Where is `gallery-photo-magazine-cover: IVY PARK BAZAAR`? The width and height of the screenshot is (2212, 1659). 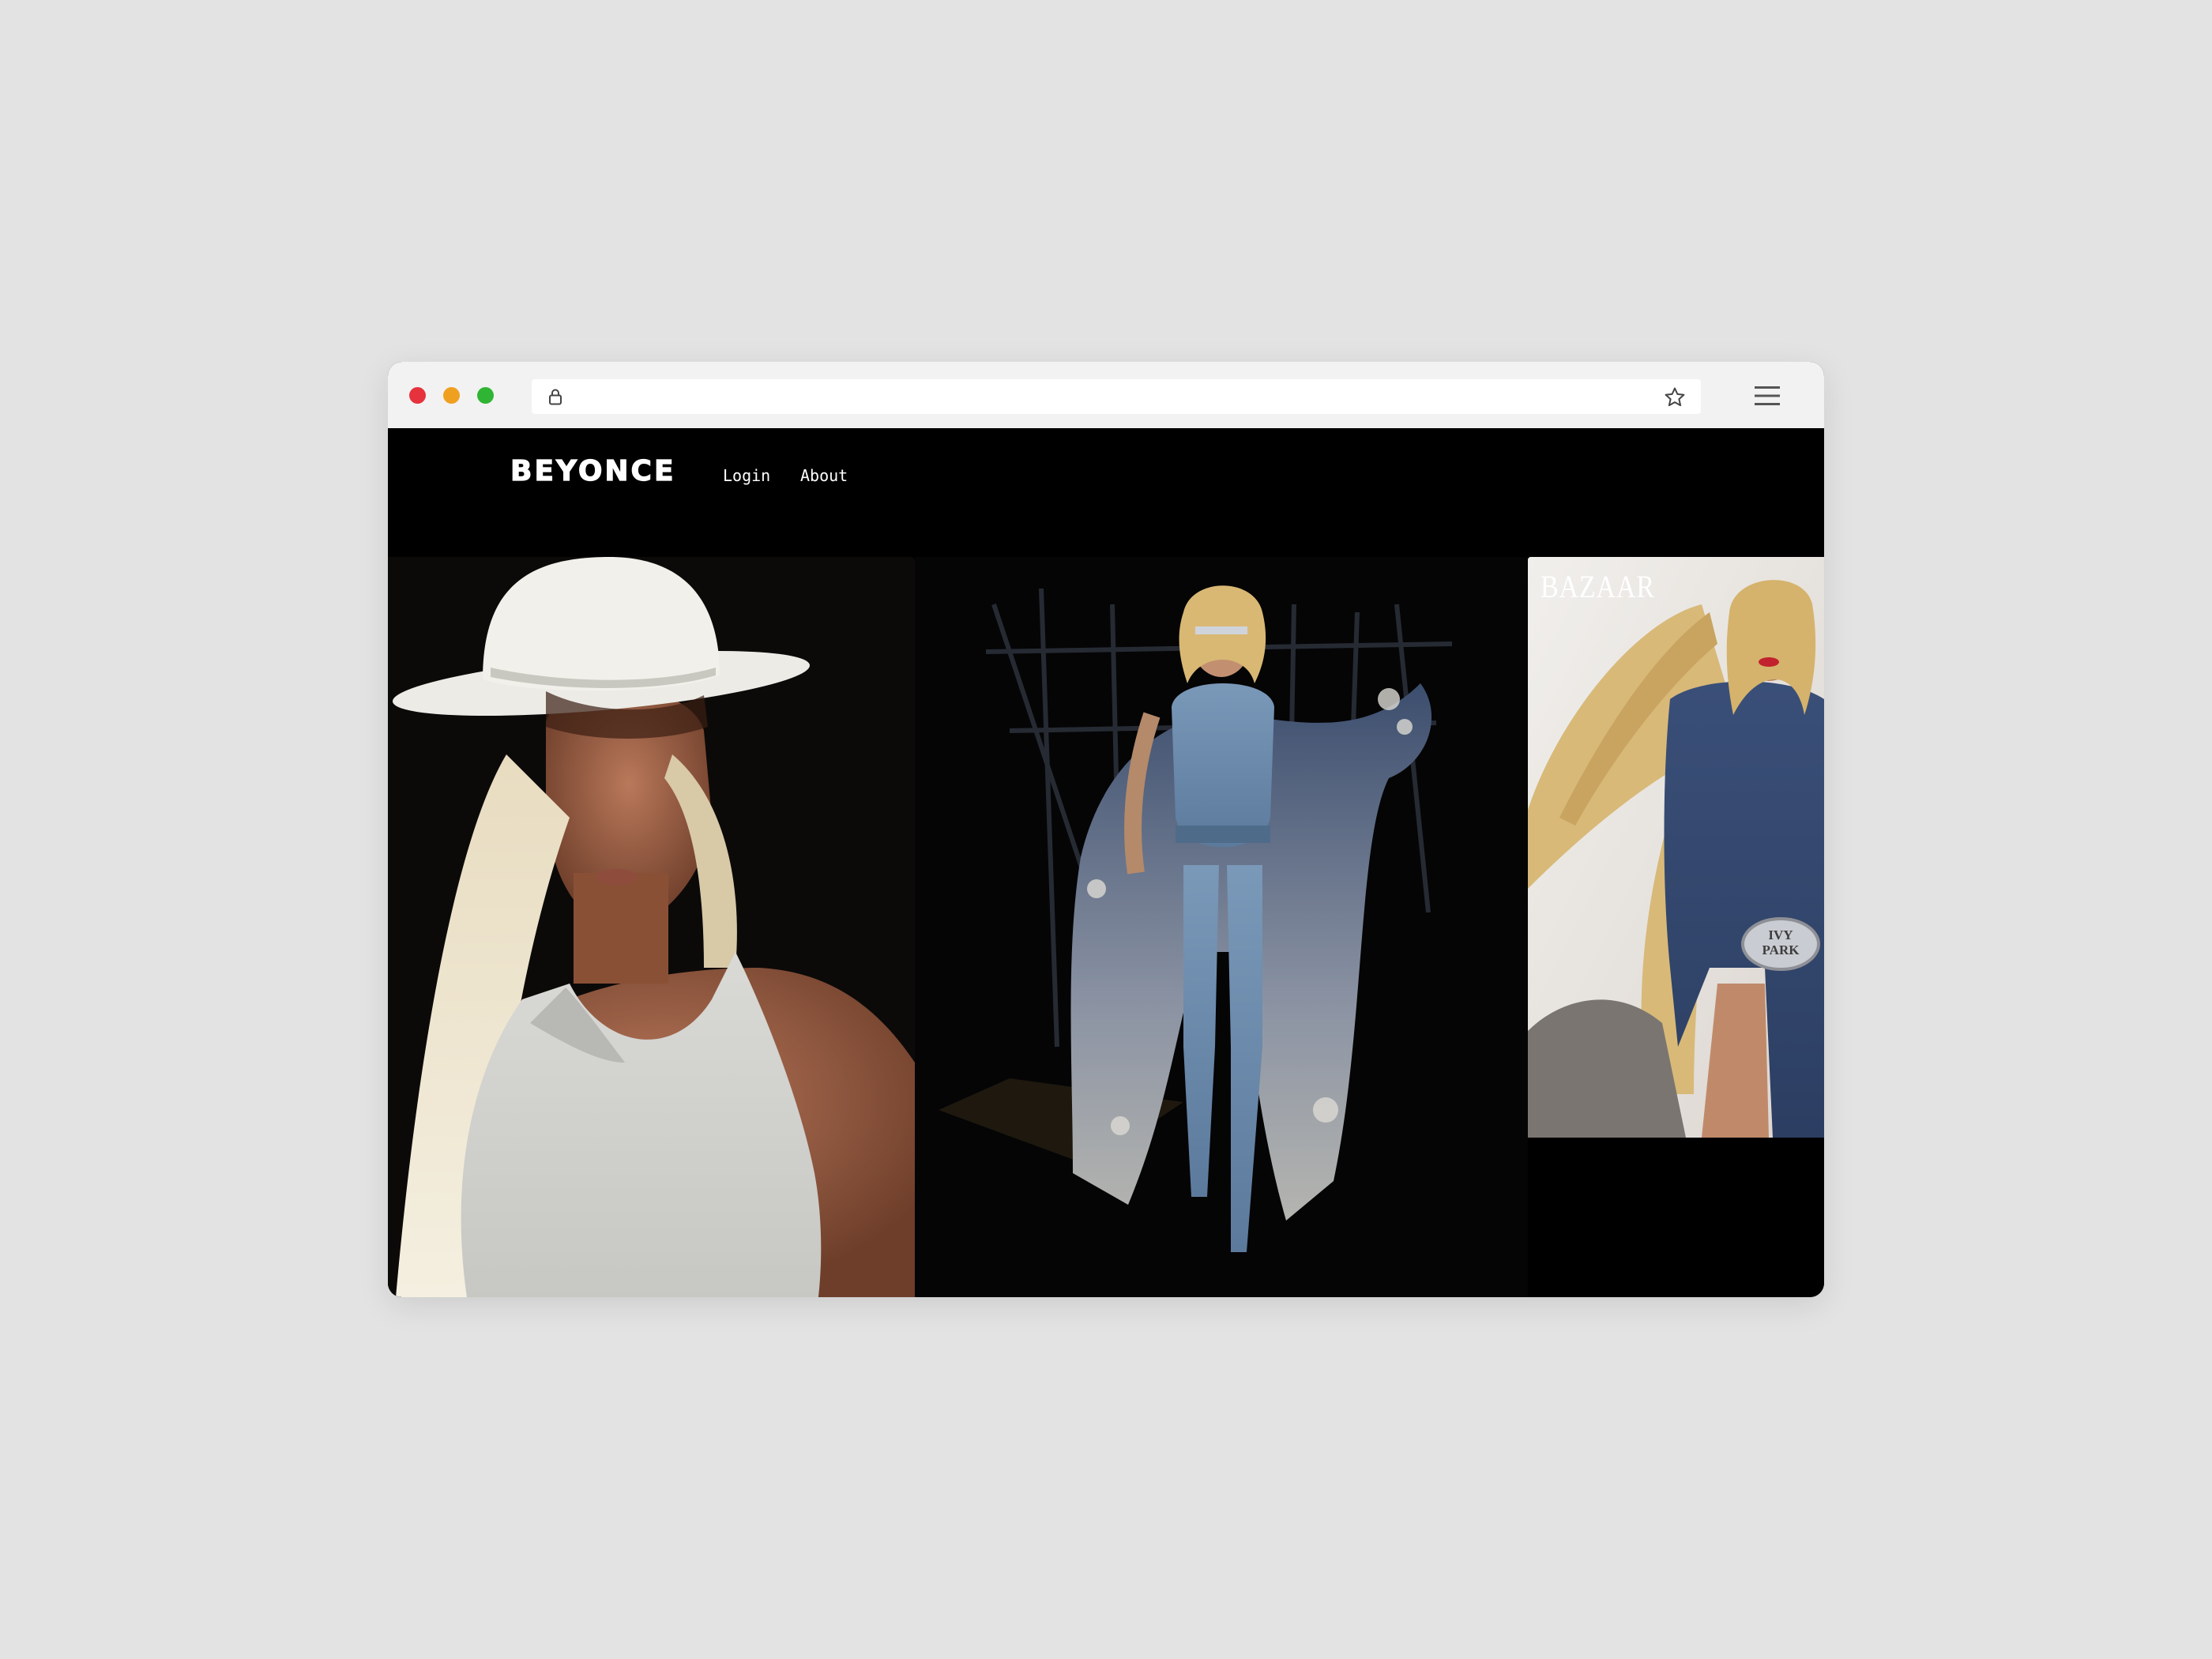
gallery-photo-magazine-cover: IVY PARK BAZAAR is located at coordinates (1676, 848).